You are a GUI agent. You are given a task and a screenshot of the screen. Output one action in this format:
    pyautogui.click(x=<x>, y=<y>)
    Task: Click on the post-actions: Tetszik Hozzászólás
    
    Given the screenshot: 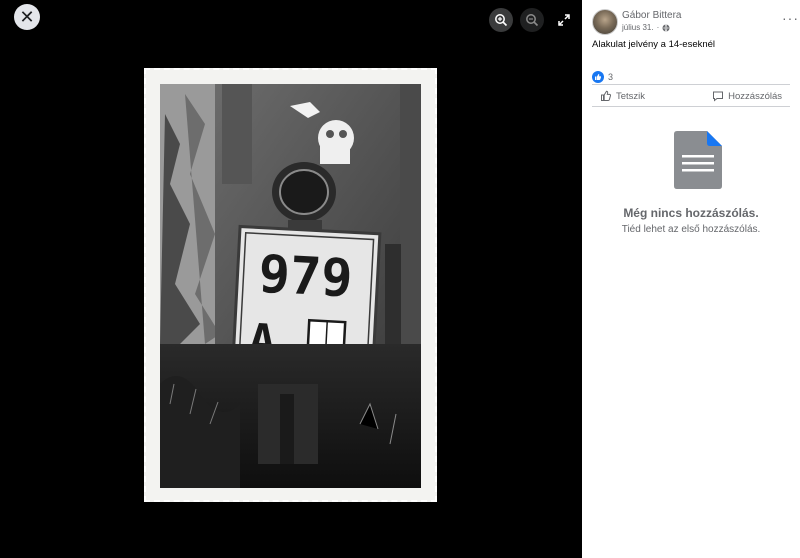 What is the action you would take?
    pyautogui.click(x=691, y=96)
    